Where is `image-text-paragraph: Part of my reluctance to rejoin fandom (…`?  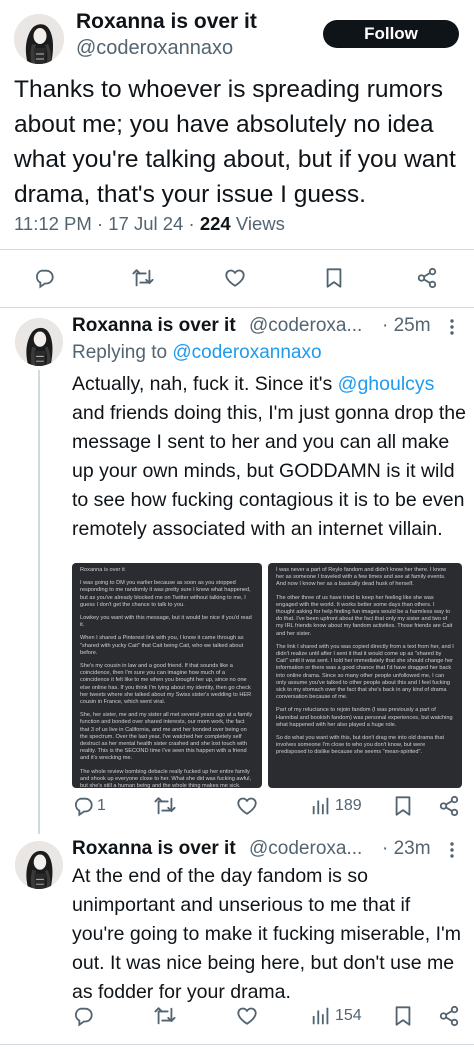
image-text-paragraph: Part of my reluctance to rejoin fandom (… is located at coordinates (364, 717).